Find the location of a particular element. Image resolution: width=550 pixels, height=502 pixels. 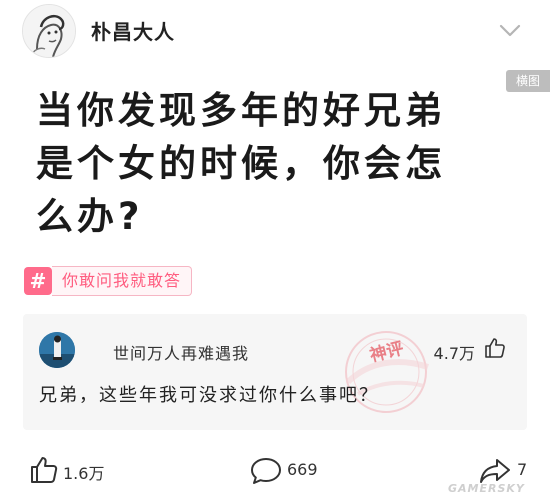

hash-icon: # is located at coordinates (38, 281).